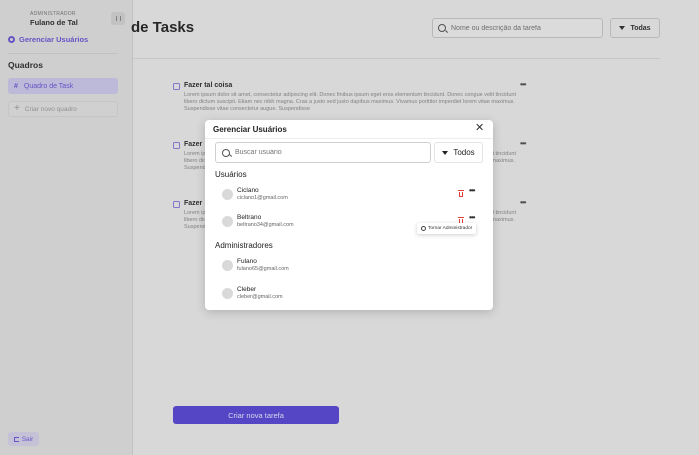 This screenshot has height=455, width=699. What do you see at coordinates (226, 152) in the screenshot?
I see `search-icon` at bounding box center [226, 152].